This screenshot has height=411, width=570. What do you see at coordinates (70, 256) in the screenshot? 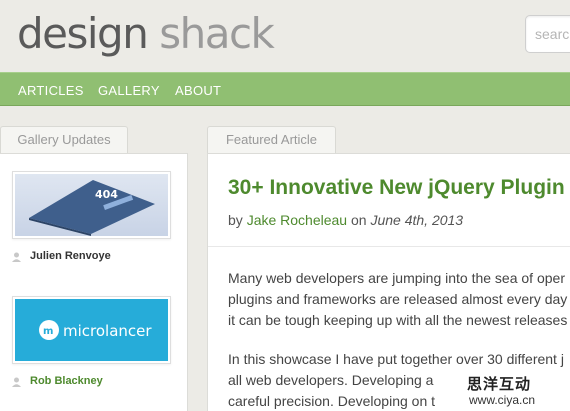
I see `gallery-author: Julien Renvoye` at bounding box center [70, 256].